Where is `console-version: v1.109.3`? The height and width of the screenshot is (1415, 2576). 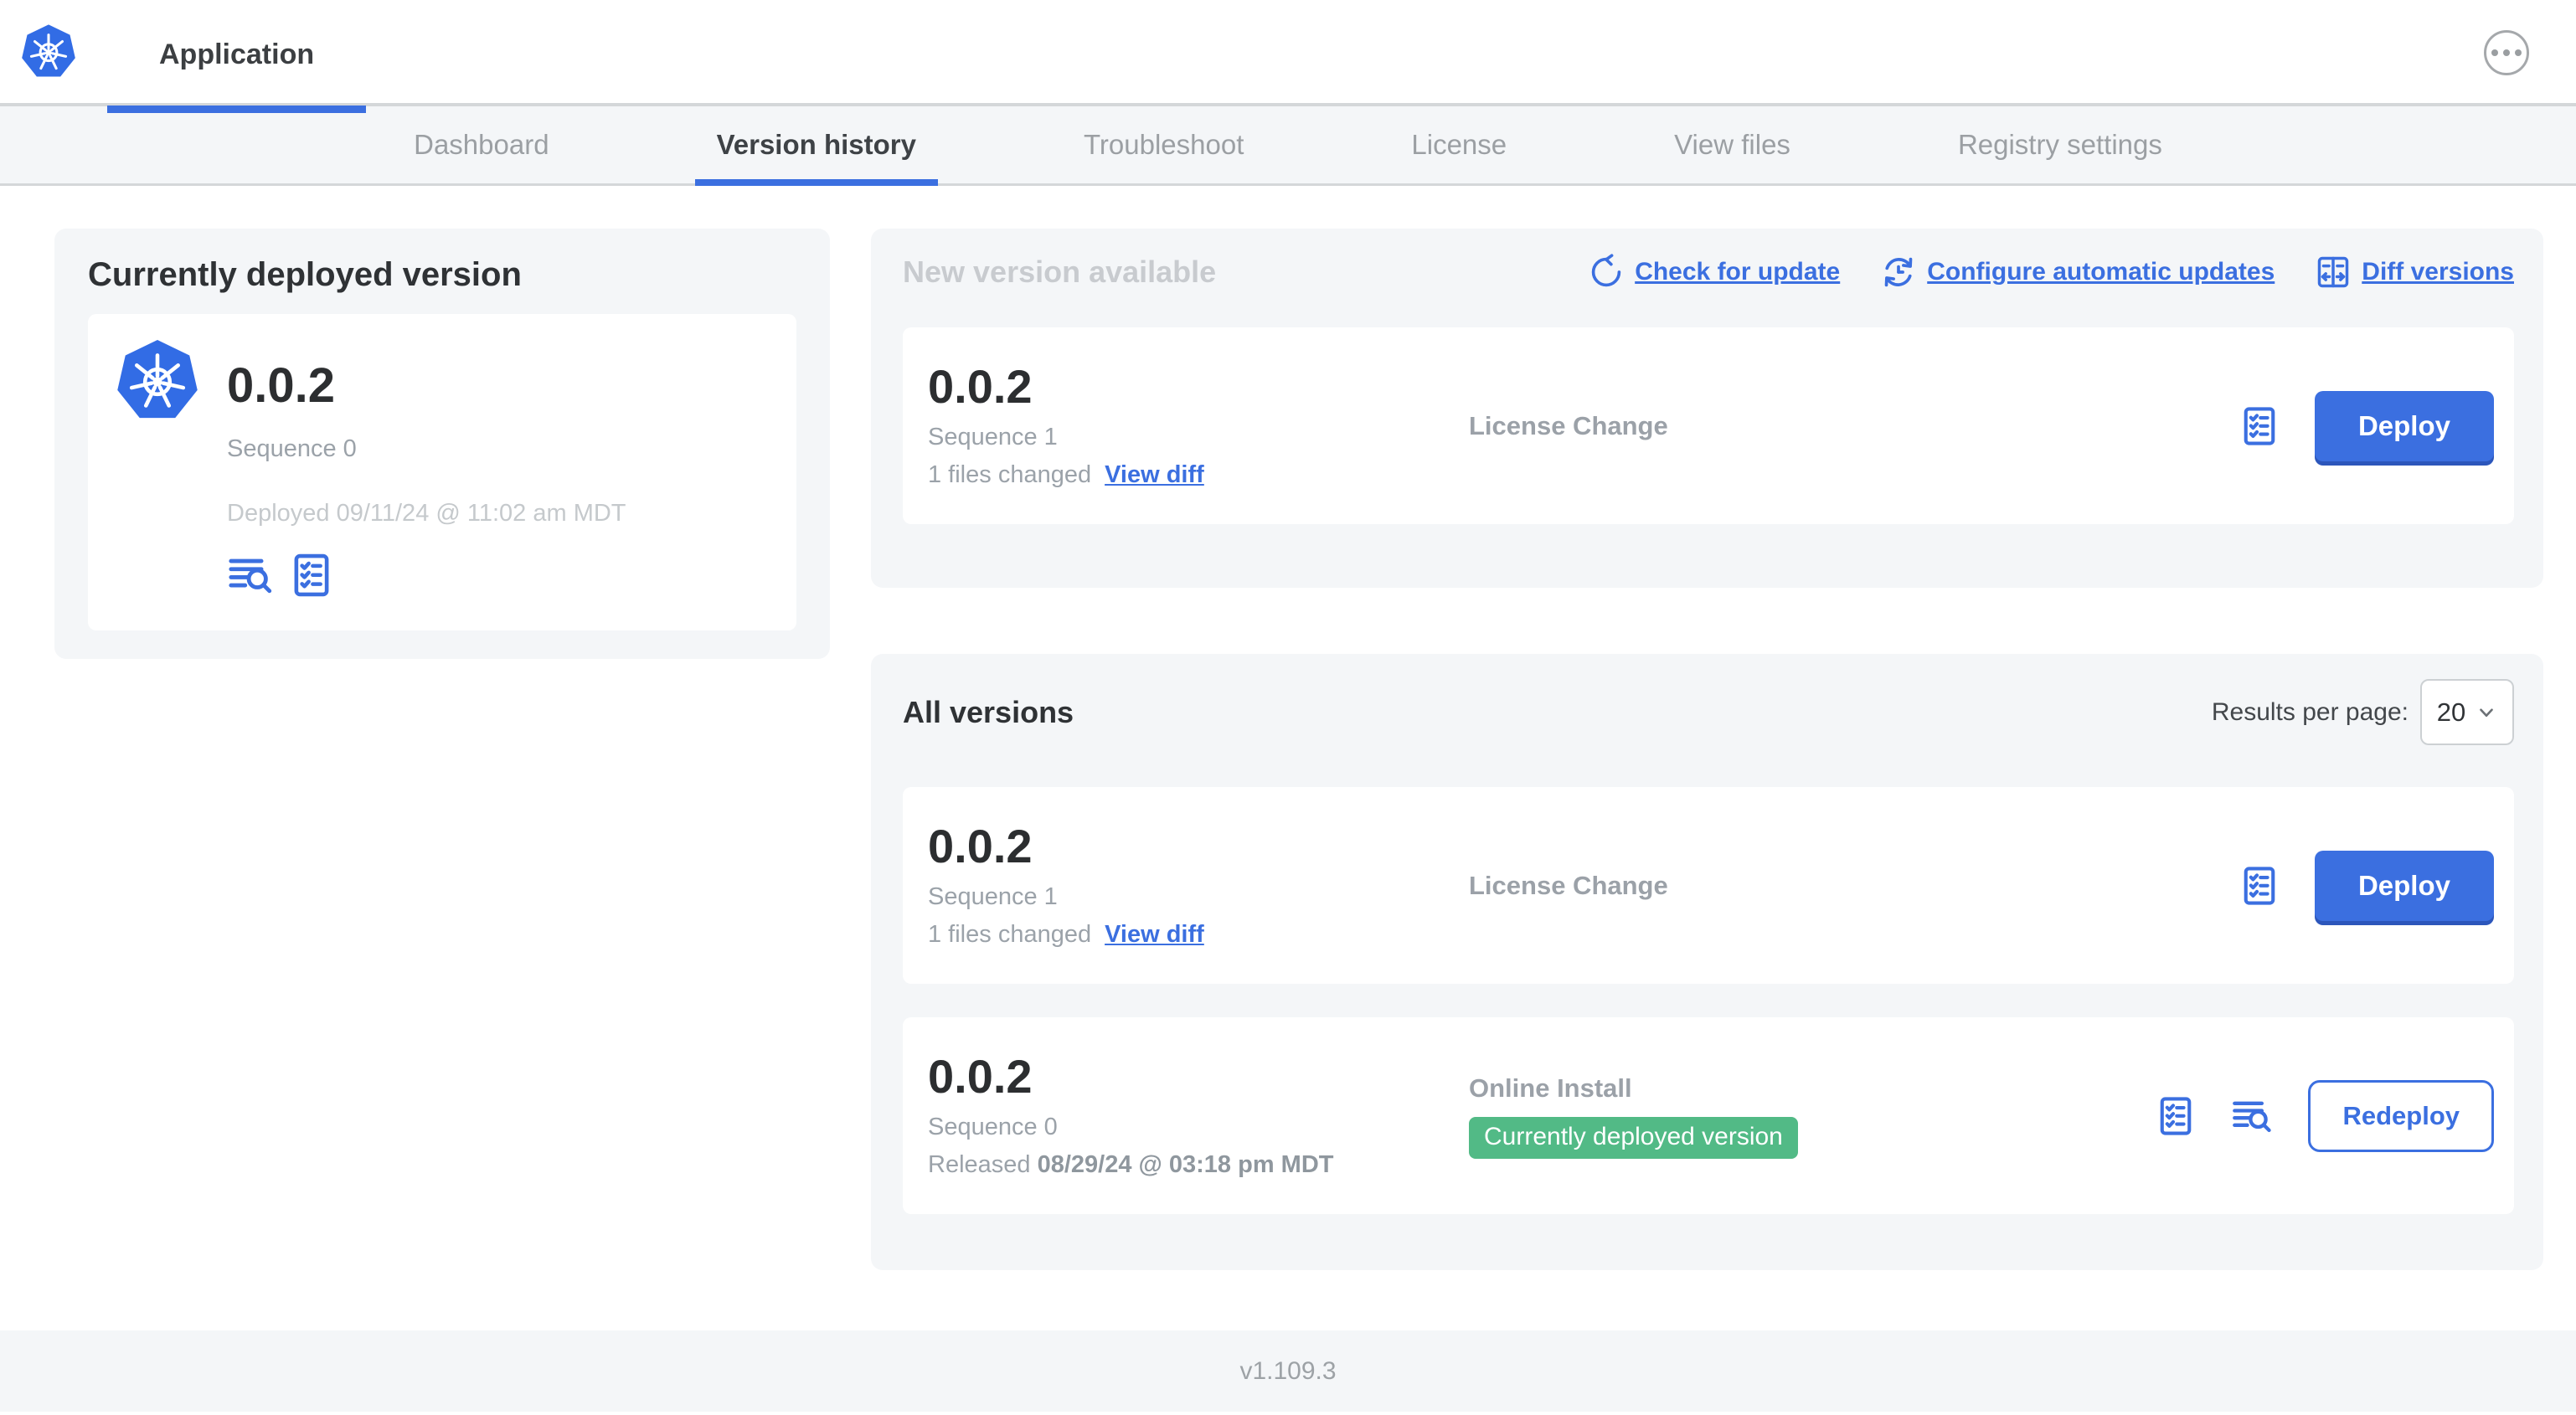 console-version: v1.109.3 is located at coordinates (1288, 1370).